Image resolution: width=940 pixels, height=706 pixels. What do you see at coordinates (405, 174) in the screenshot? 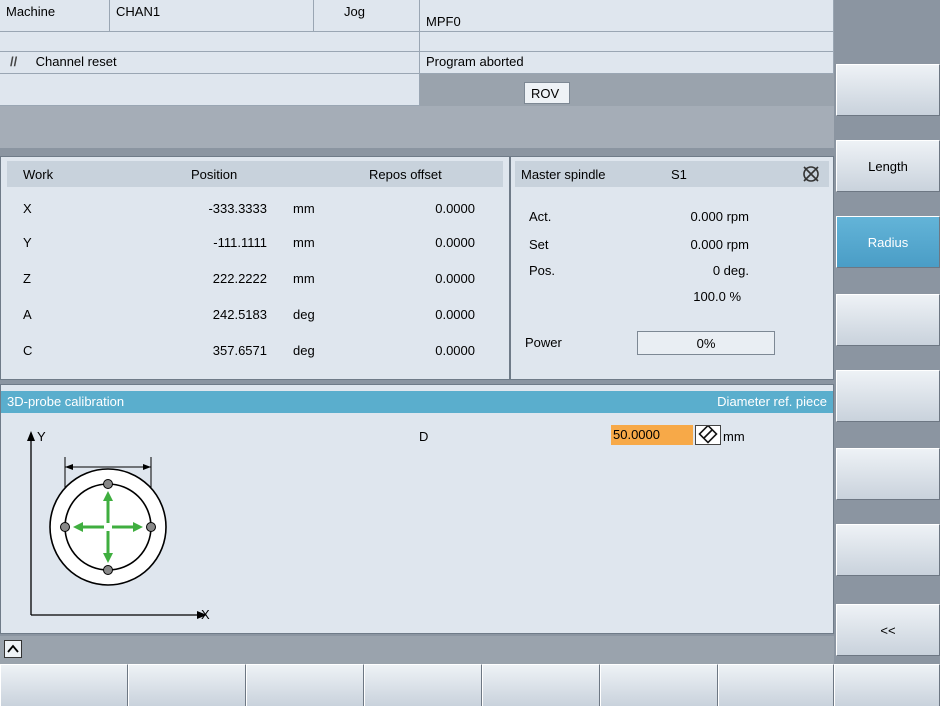
I see `col-repos: Repos offset` at bounding box center [405, 174].